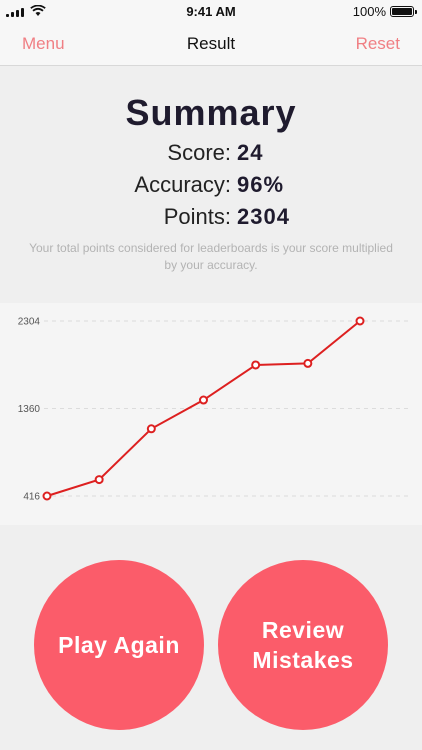 The width and height of the screenshot is (422, 750). What do you see at coordinates (31, 497) in the screenshot?
I see `y-tick-label: 416` at bounding box center [31, 497].